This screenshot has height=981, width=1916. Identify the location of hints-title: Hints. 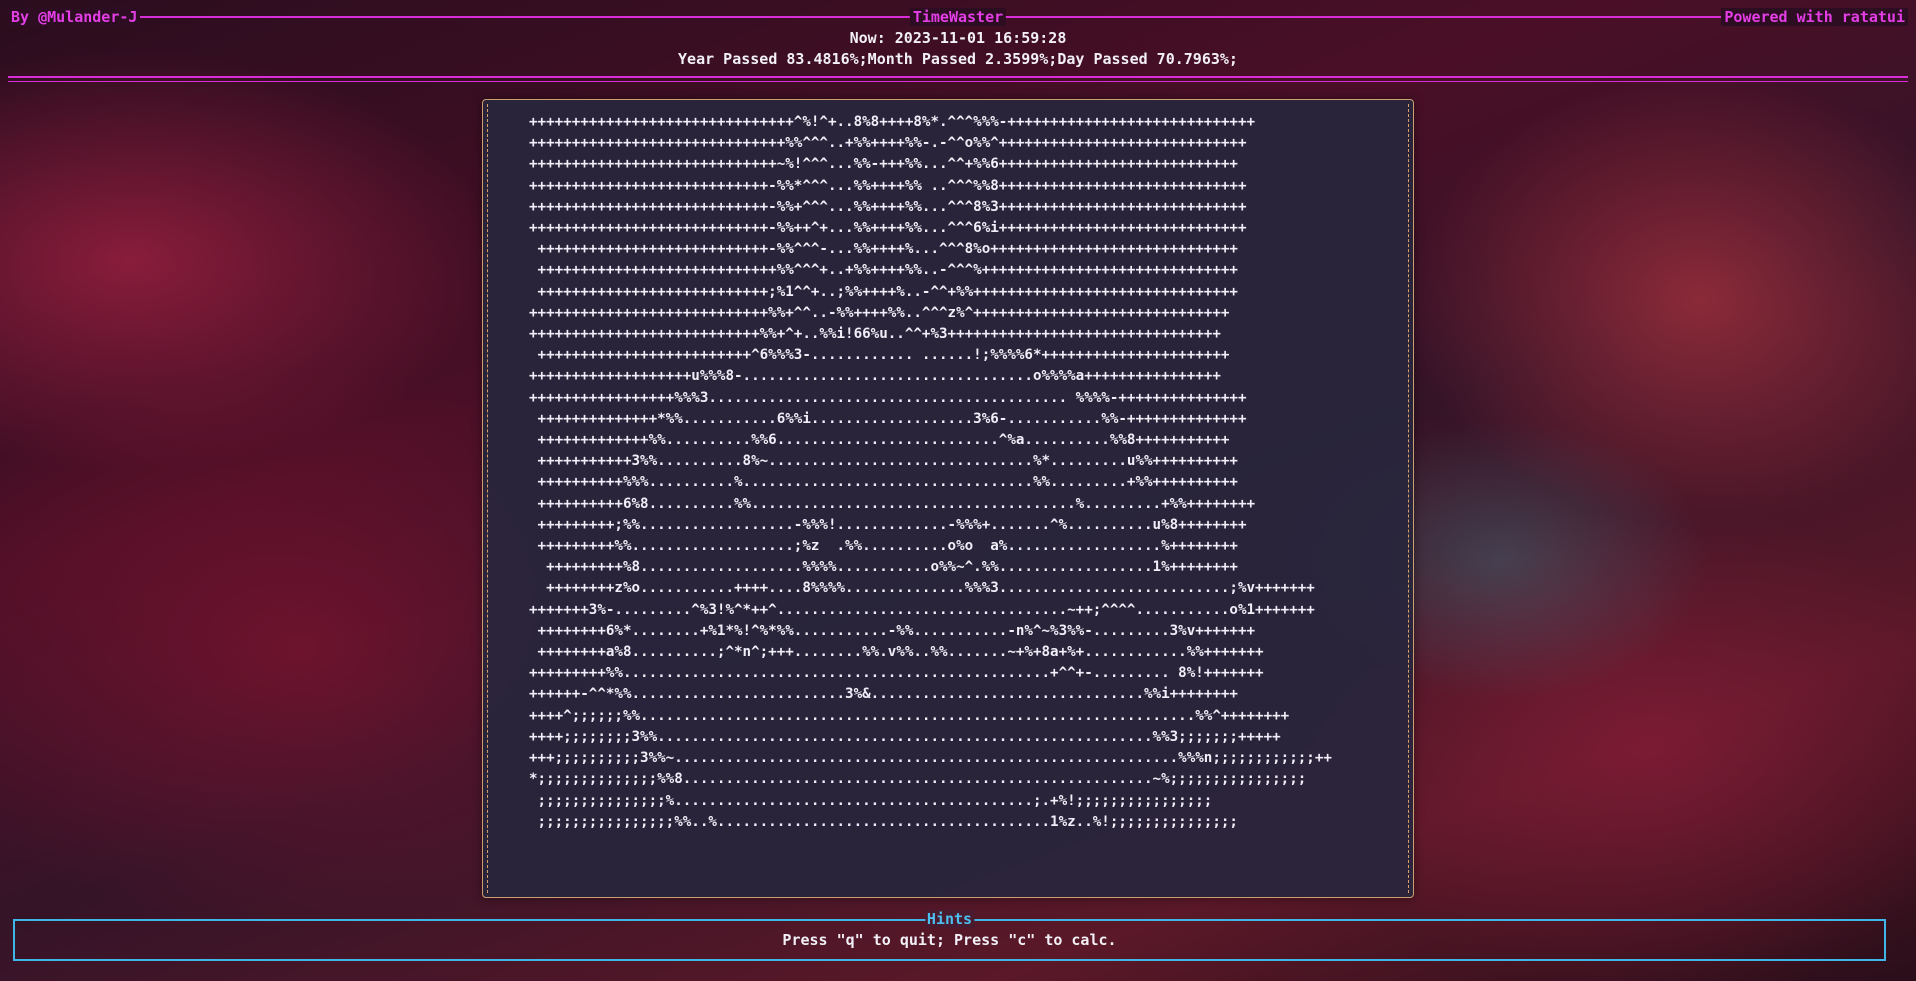
(949, 919).